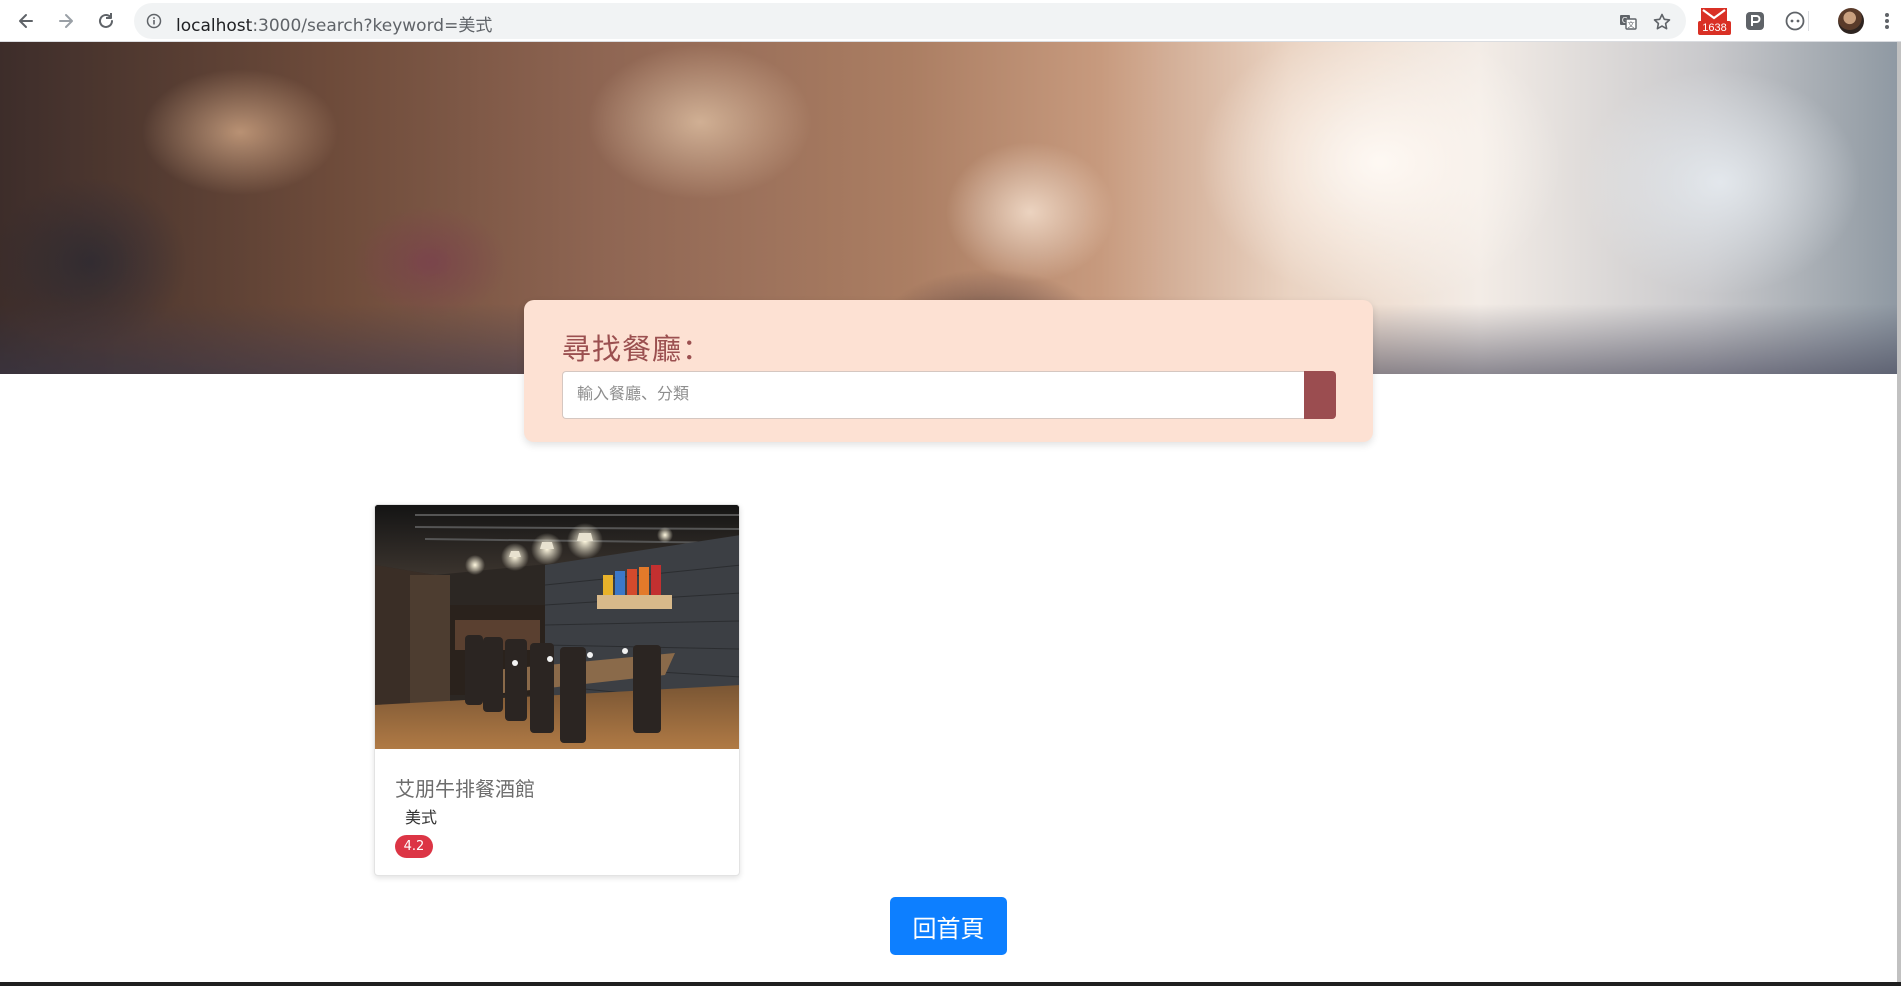  Describe the element at coordinates (637, 349) in the screenshot. I see `search-title: 尋找餐廳：` at that location.